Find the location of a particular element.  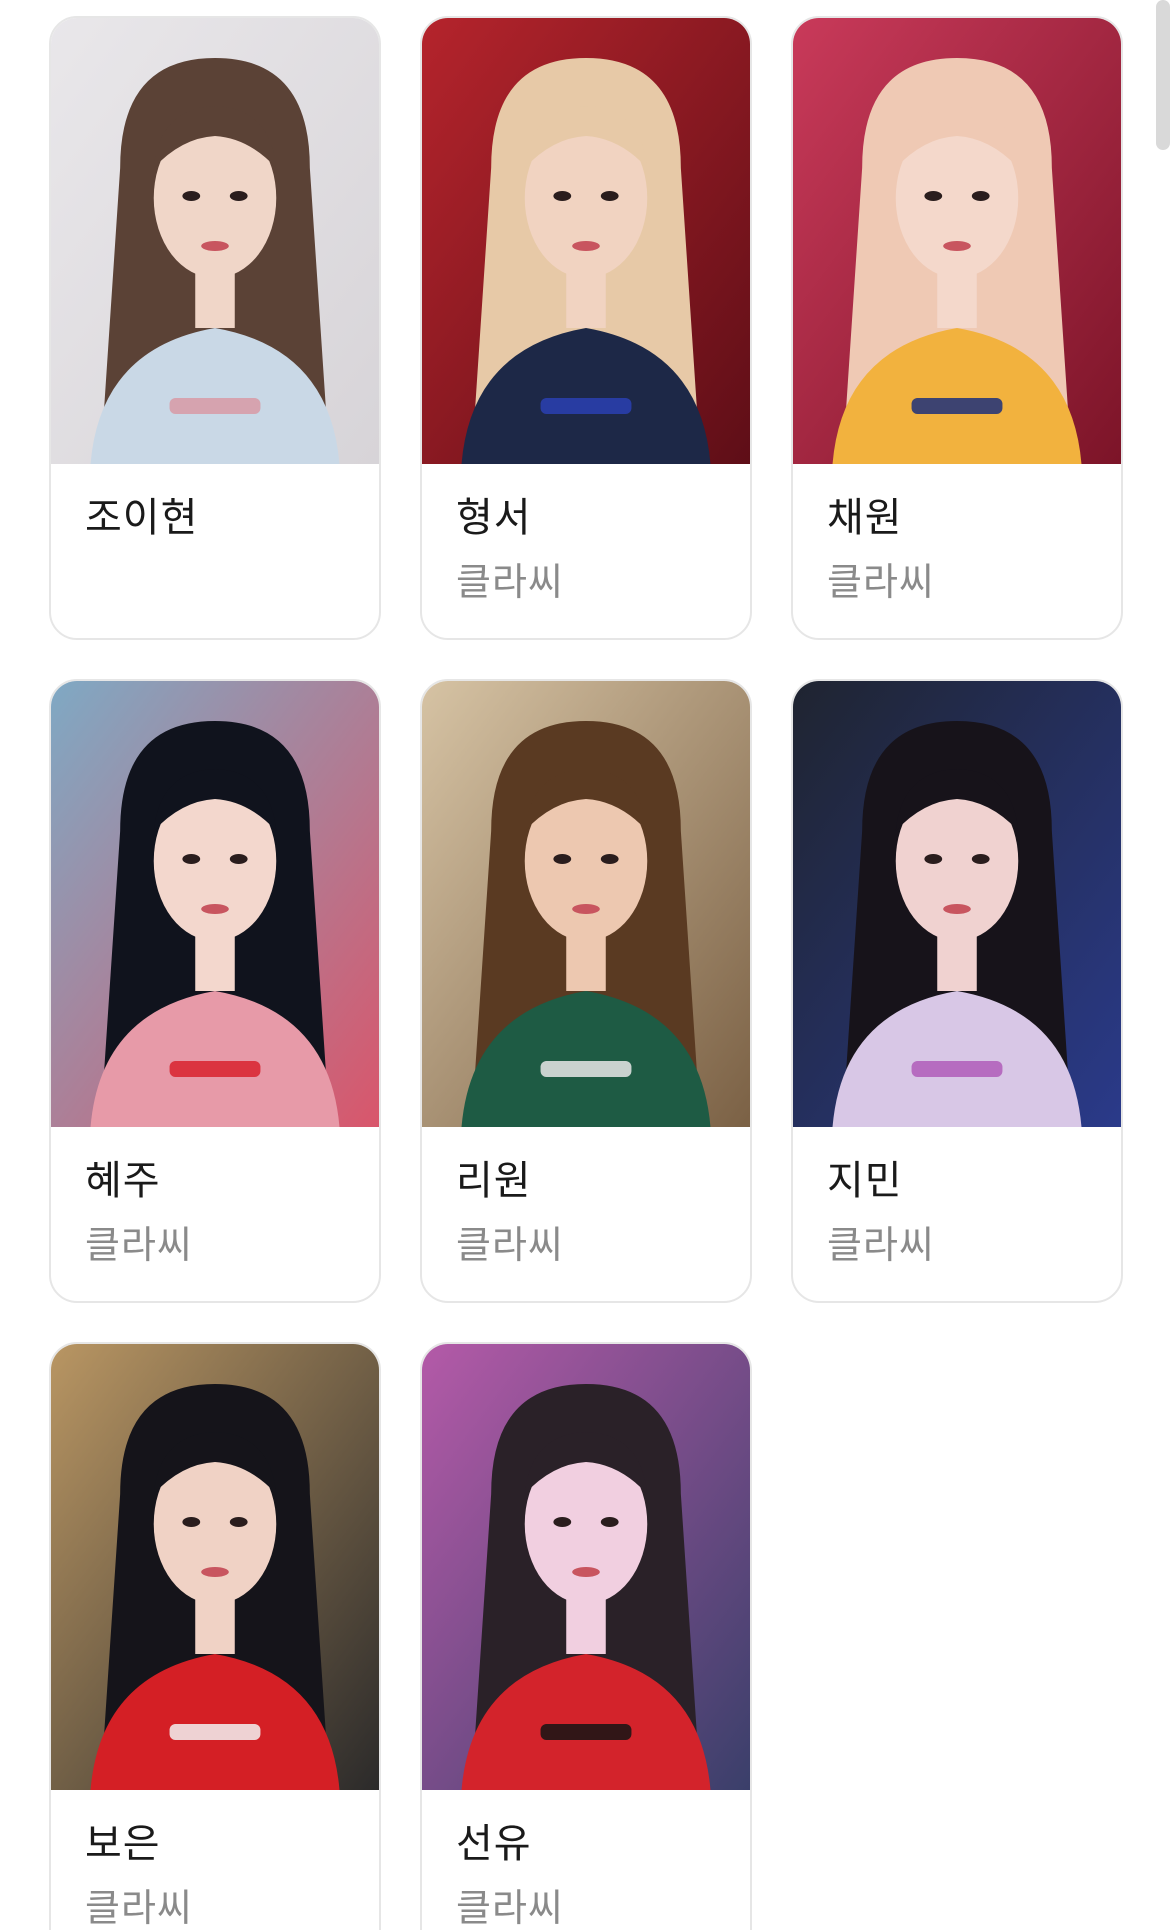

member-name: 채원 is located at coordinates (865, 518).